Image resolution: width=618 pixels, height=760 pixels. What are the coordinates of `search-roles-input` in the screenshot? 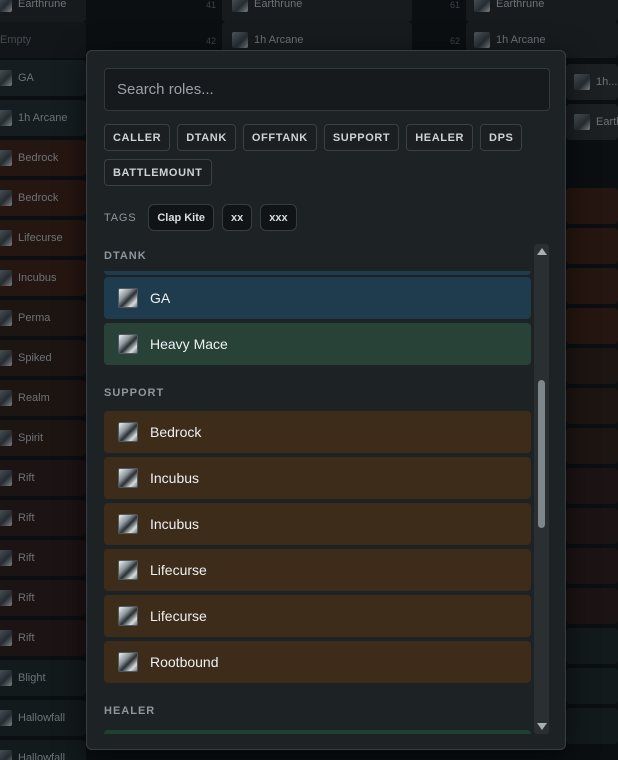 It's located at (327, 89).